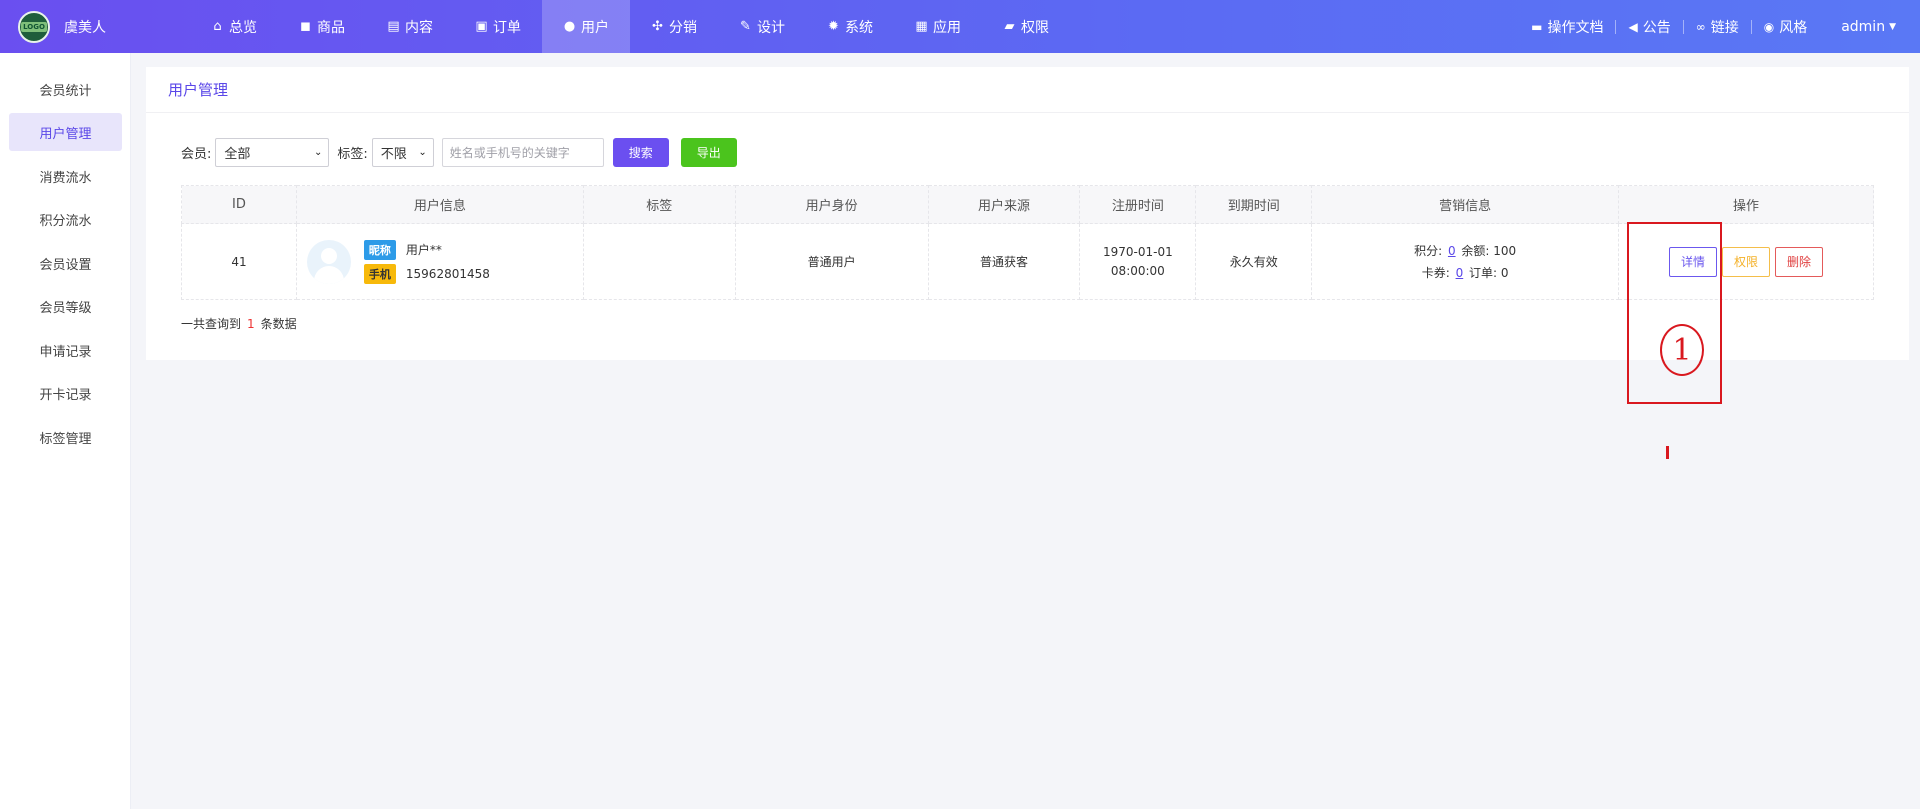 Image resolution: width=1920 pixels, height=809 pixels. What do you see at coordinates (251, 324) in the screenshot?
I see `result-count: 1` at bounding box center [251, 324].